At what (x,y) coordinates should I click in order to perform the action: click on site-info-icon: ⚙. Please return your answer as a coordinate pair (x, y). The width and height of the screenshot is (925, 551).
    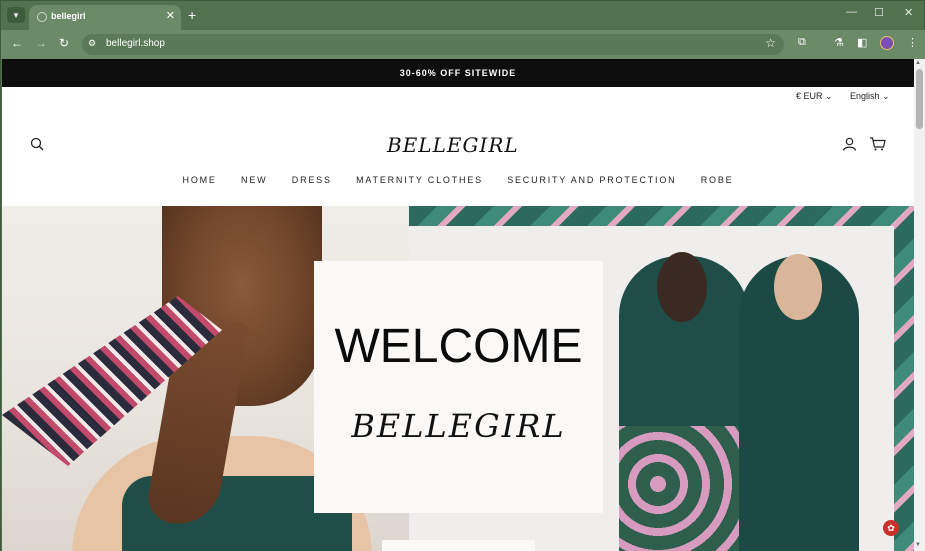
    Looking at the image, I should click on (92, 43).